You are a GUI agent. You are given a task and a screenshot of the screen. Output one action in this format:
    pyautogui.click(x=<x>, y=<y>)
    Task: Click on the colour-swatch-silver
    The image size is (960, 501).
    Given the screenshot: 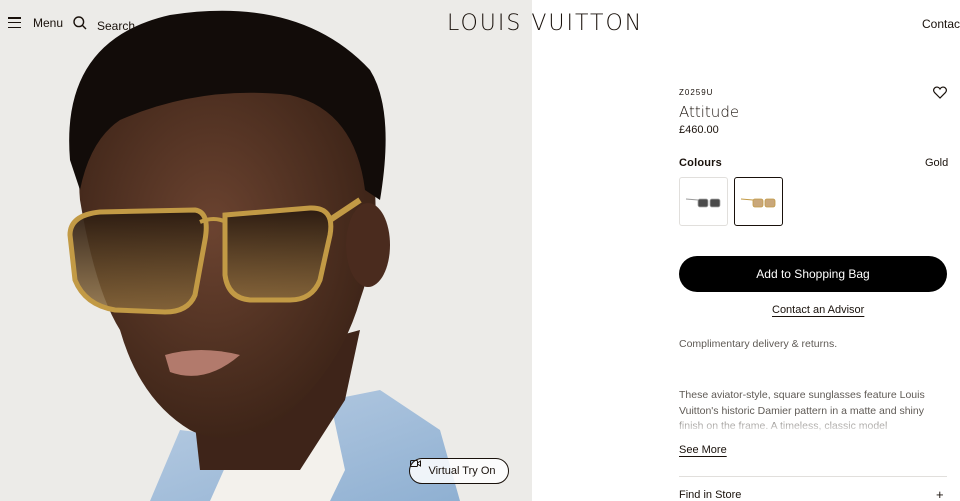 What is the action you would take?
    pyautogui.click(x=703, y=201)
    